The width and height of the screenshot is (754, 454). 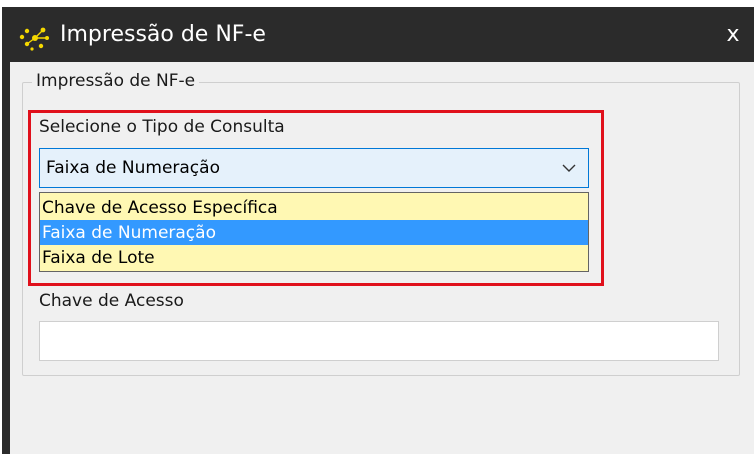 What do you see at coordinates (133, 168) in the screenshot?
I see `combobox-selected-value: Faixa de Numeração` at bounding box center [133, 168].